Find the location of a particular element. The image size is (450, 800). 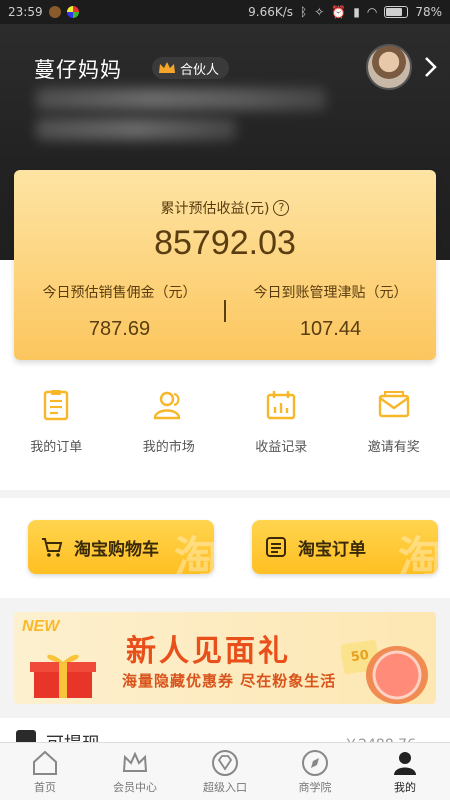

person-icon is located at coordinates (405, 763).